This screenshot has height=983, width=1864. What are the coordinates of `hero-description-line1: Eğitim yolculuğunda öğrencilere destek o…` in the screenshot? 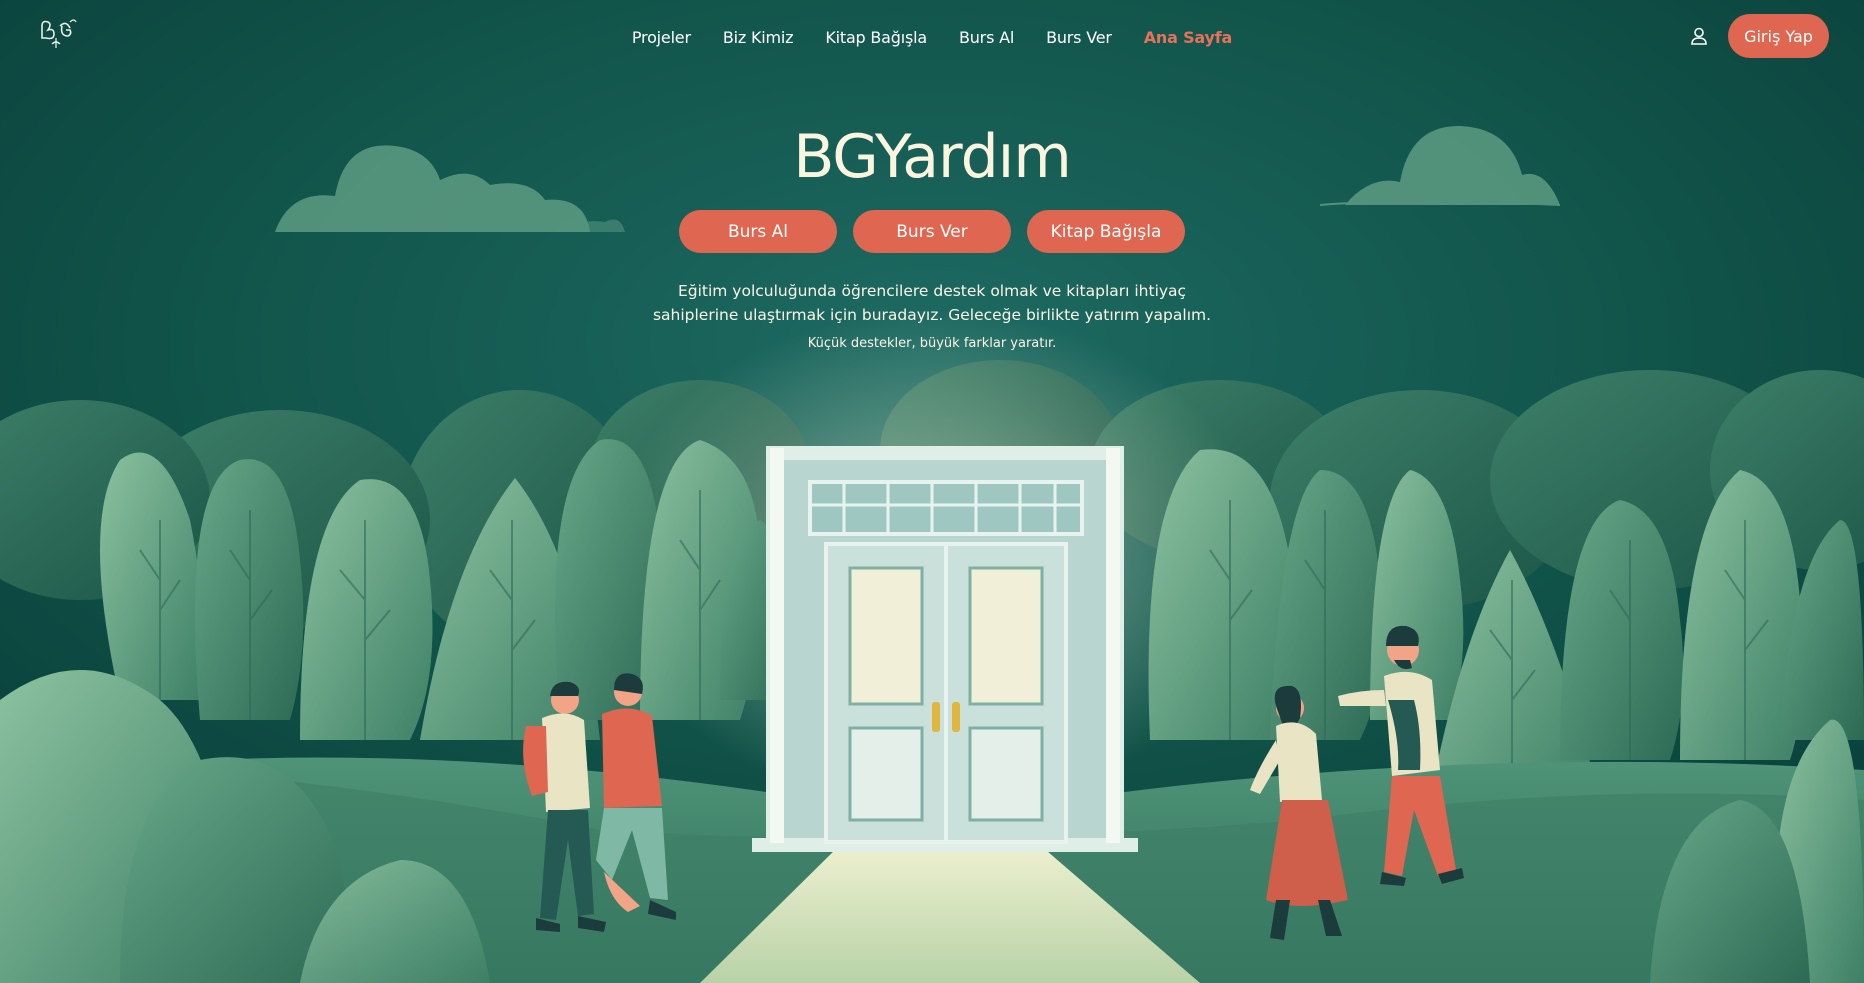 It's located at (932, 291).